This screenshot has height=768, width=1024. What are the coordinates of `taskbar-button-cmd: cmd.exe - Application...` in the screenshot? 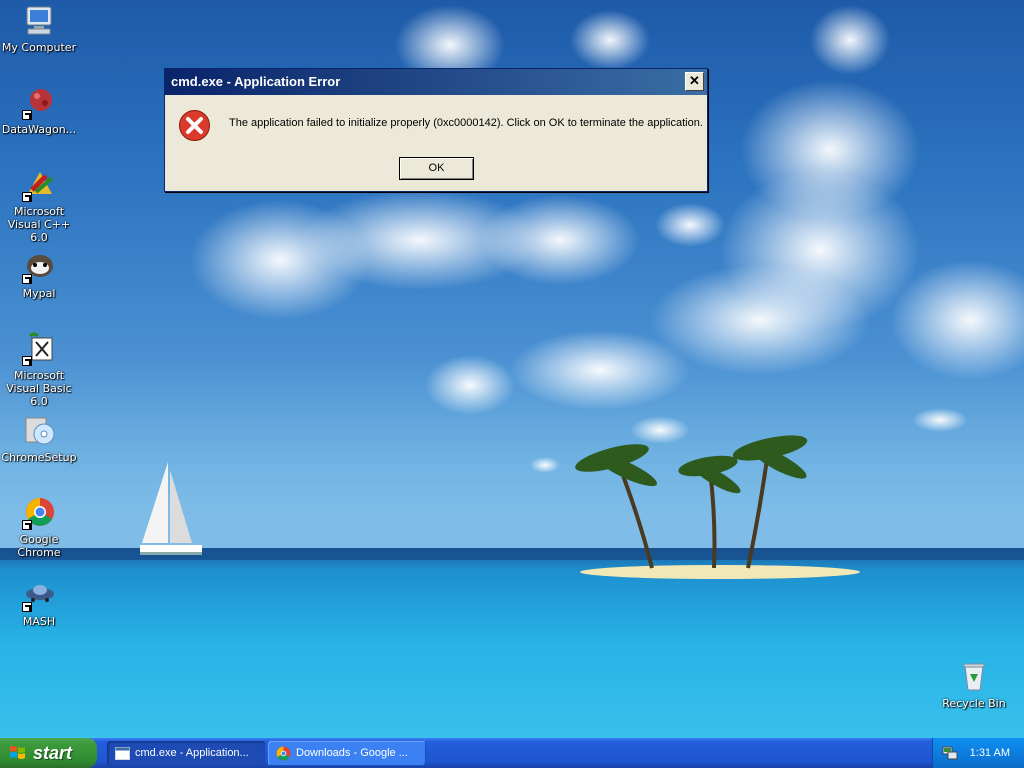 It's located at (186, 753).